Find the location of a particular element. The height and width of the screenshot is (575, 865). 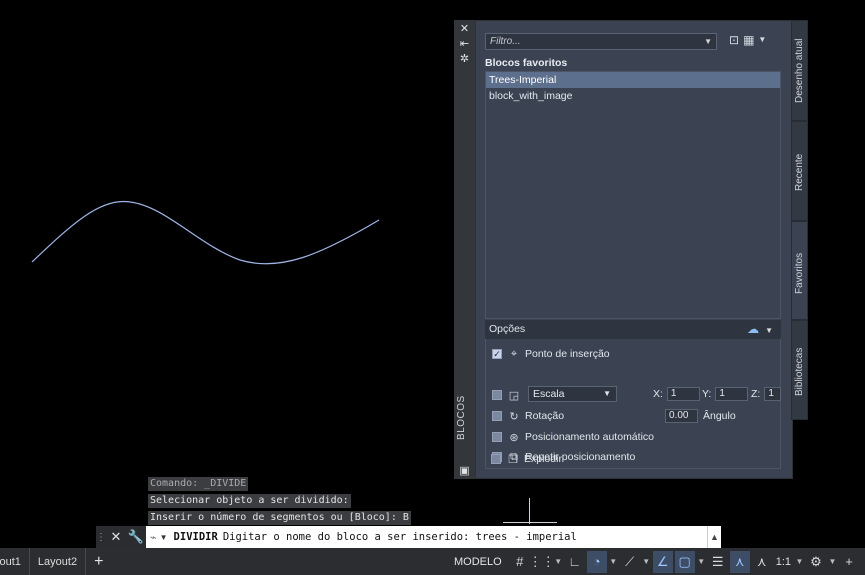

list-item: block_with_image is located at coordinates (633, 96).